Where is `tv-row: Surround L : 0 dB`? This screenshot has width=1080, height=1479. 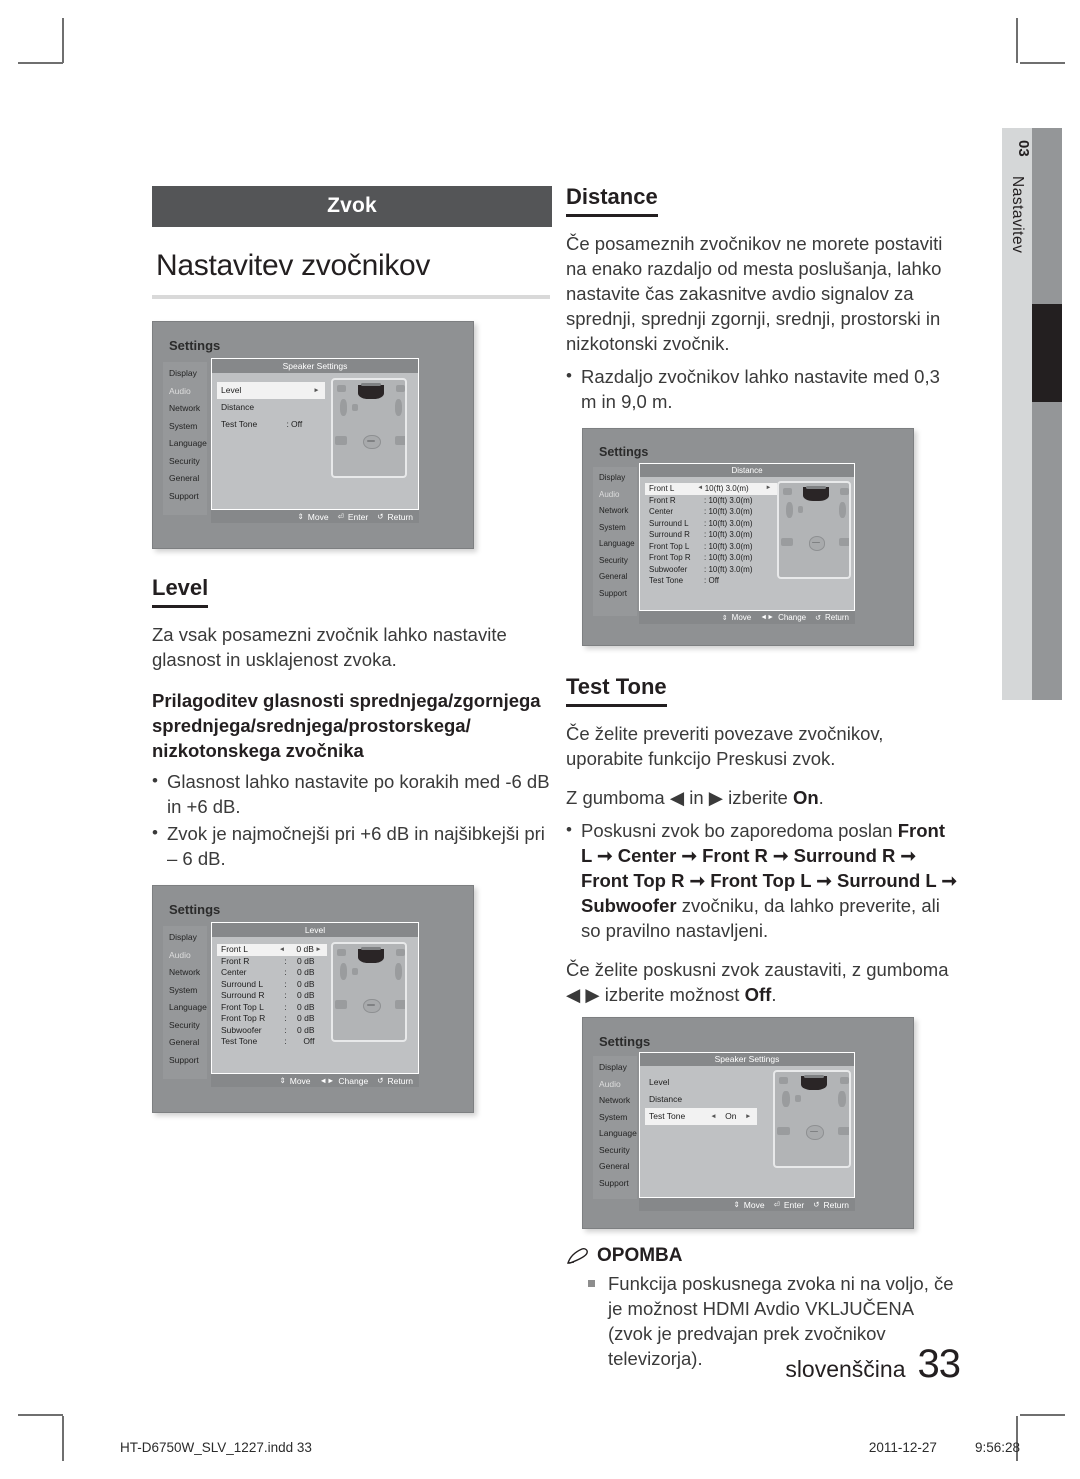 tv-row: Surround L : 0 dB is located at coordinates (272, 985).